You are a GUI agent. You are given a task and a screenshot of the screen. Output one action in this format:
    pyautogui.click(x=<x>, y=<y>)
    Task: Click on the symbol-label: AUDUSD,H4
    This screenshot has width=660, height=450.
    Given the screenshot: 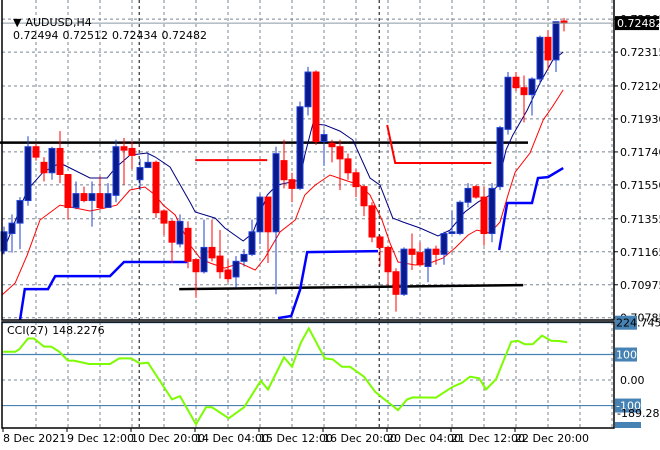 What is the action you would take?
    pyautogui.click(x=58, y=22)
    